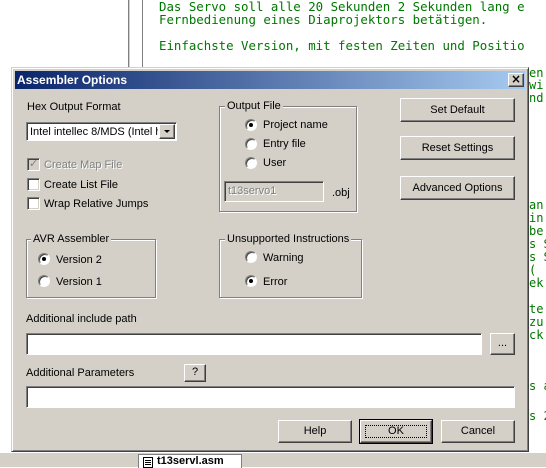 This screenshot has height=468, width=546. What do you see at coordinates (251, 257) in the screenshot?
I see `warning-radio` at bounding box center [251, 257].